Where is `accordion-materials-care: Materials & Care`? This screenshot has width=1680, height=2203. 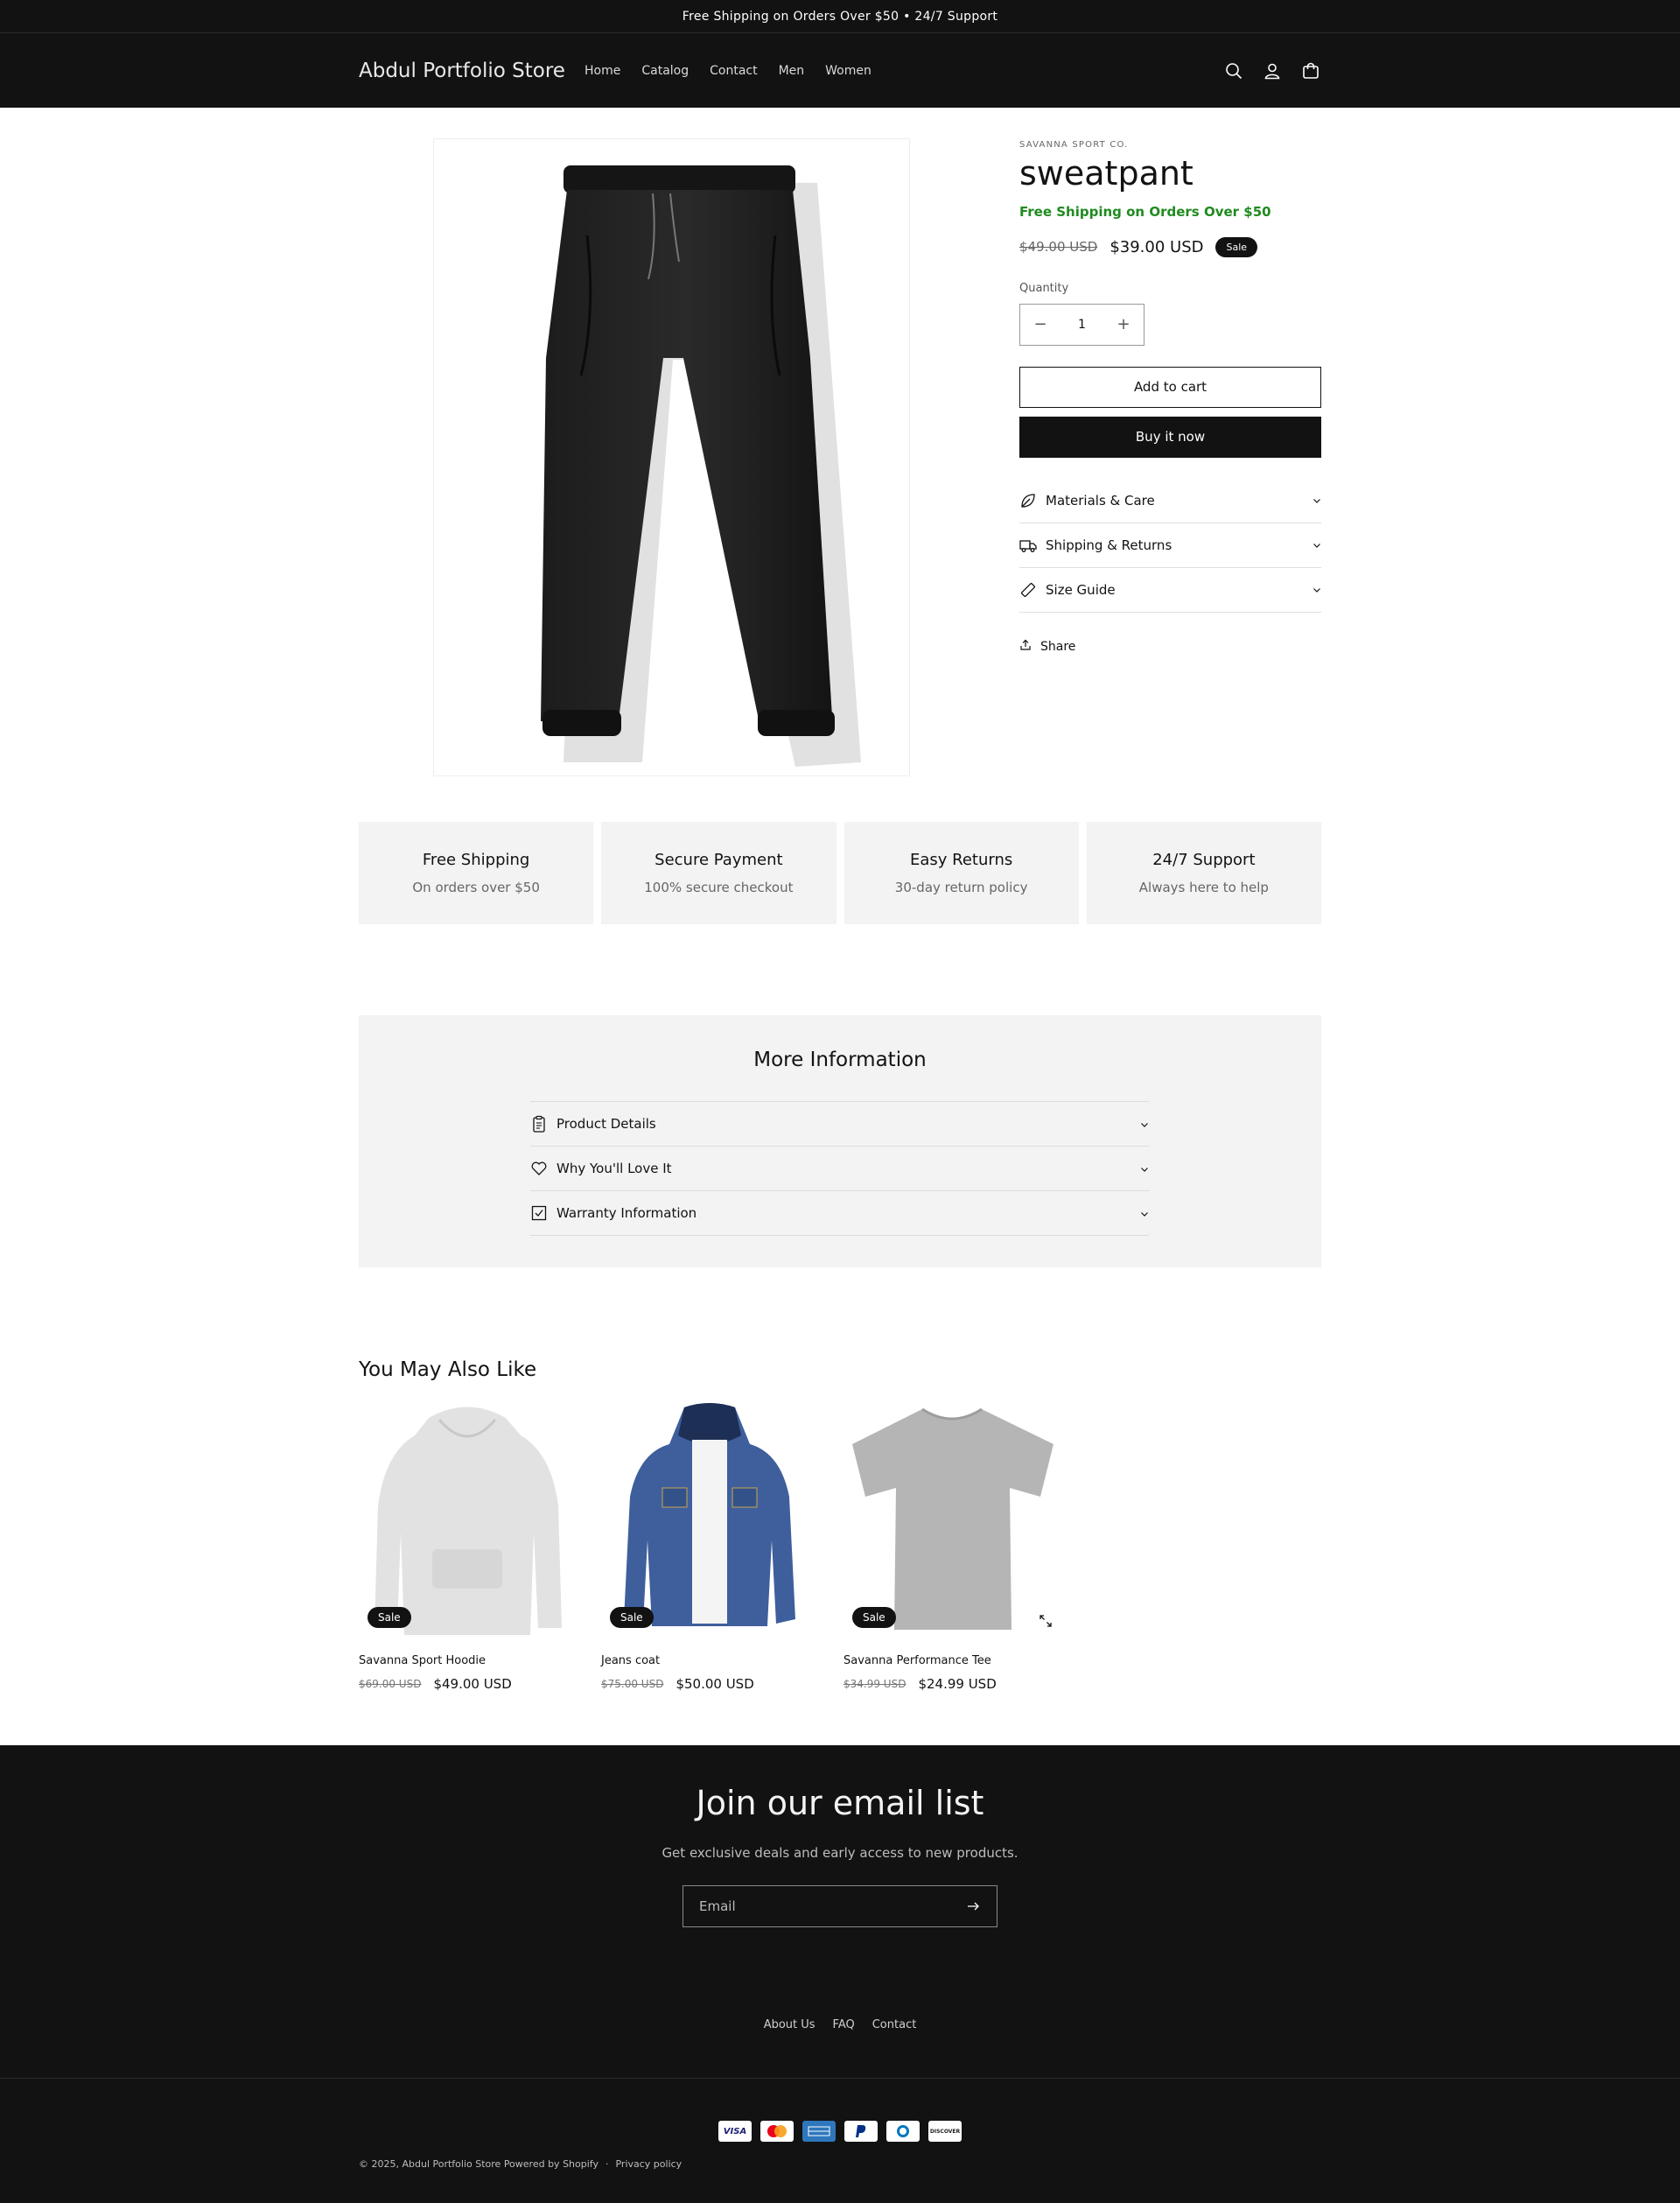 accordion-materials-care: Materials & Care is located at coordinates (1170, 501).